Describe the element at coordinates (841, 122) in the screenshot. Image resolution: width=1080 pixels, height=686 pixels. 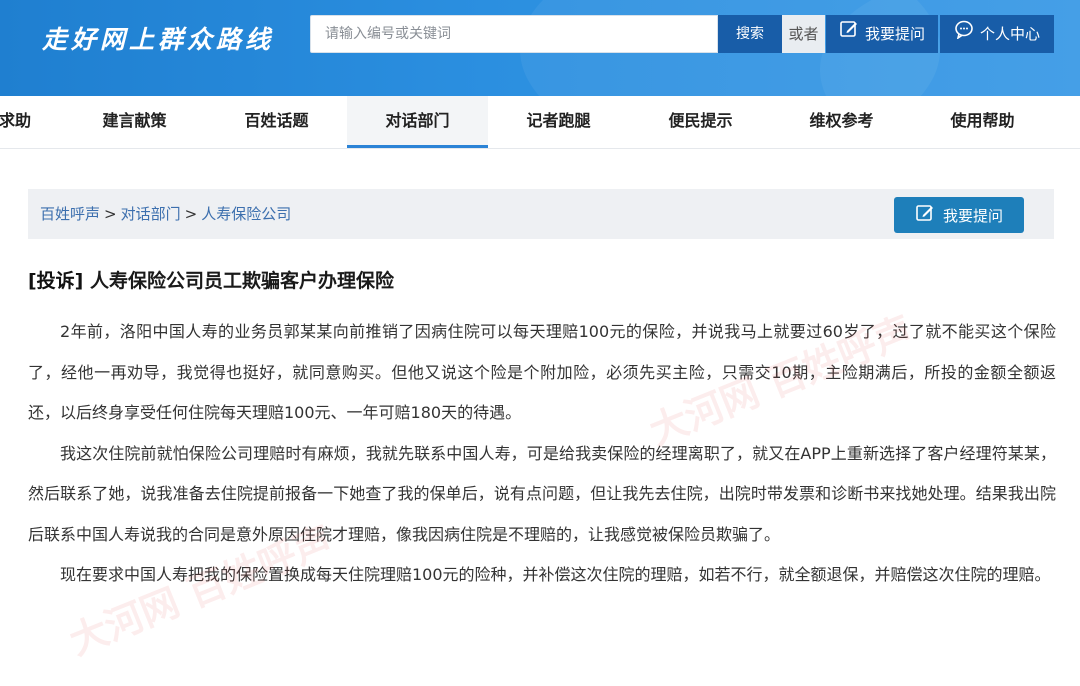
I see `nav-item-rights-reference: 维权参考` at that location.